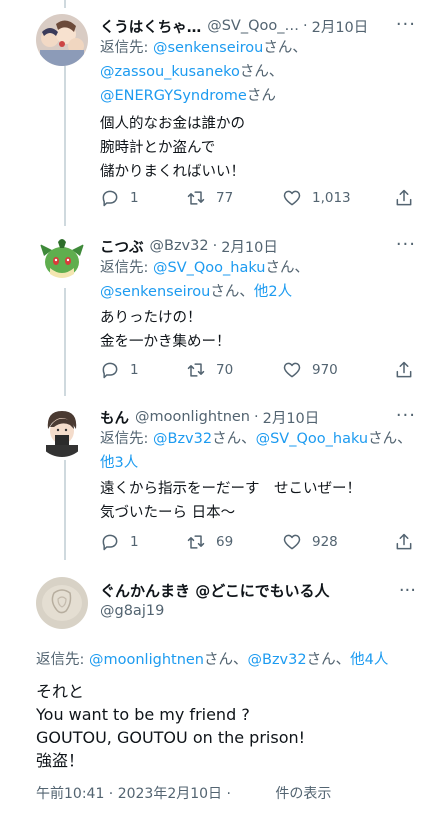 This screenshot has width=440, height=827. I want to click on mention-link: @ENERGYSyndrome, so click(173, 96).